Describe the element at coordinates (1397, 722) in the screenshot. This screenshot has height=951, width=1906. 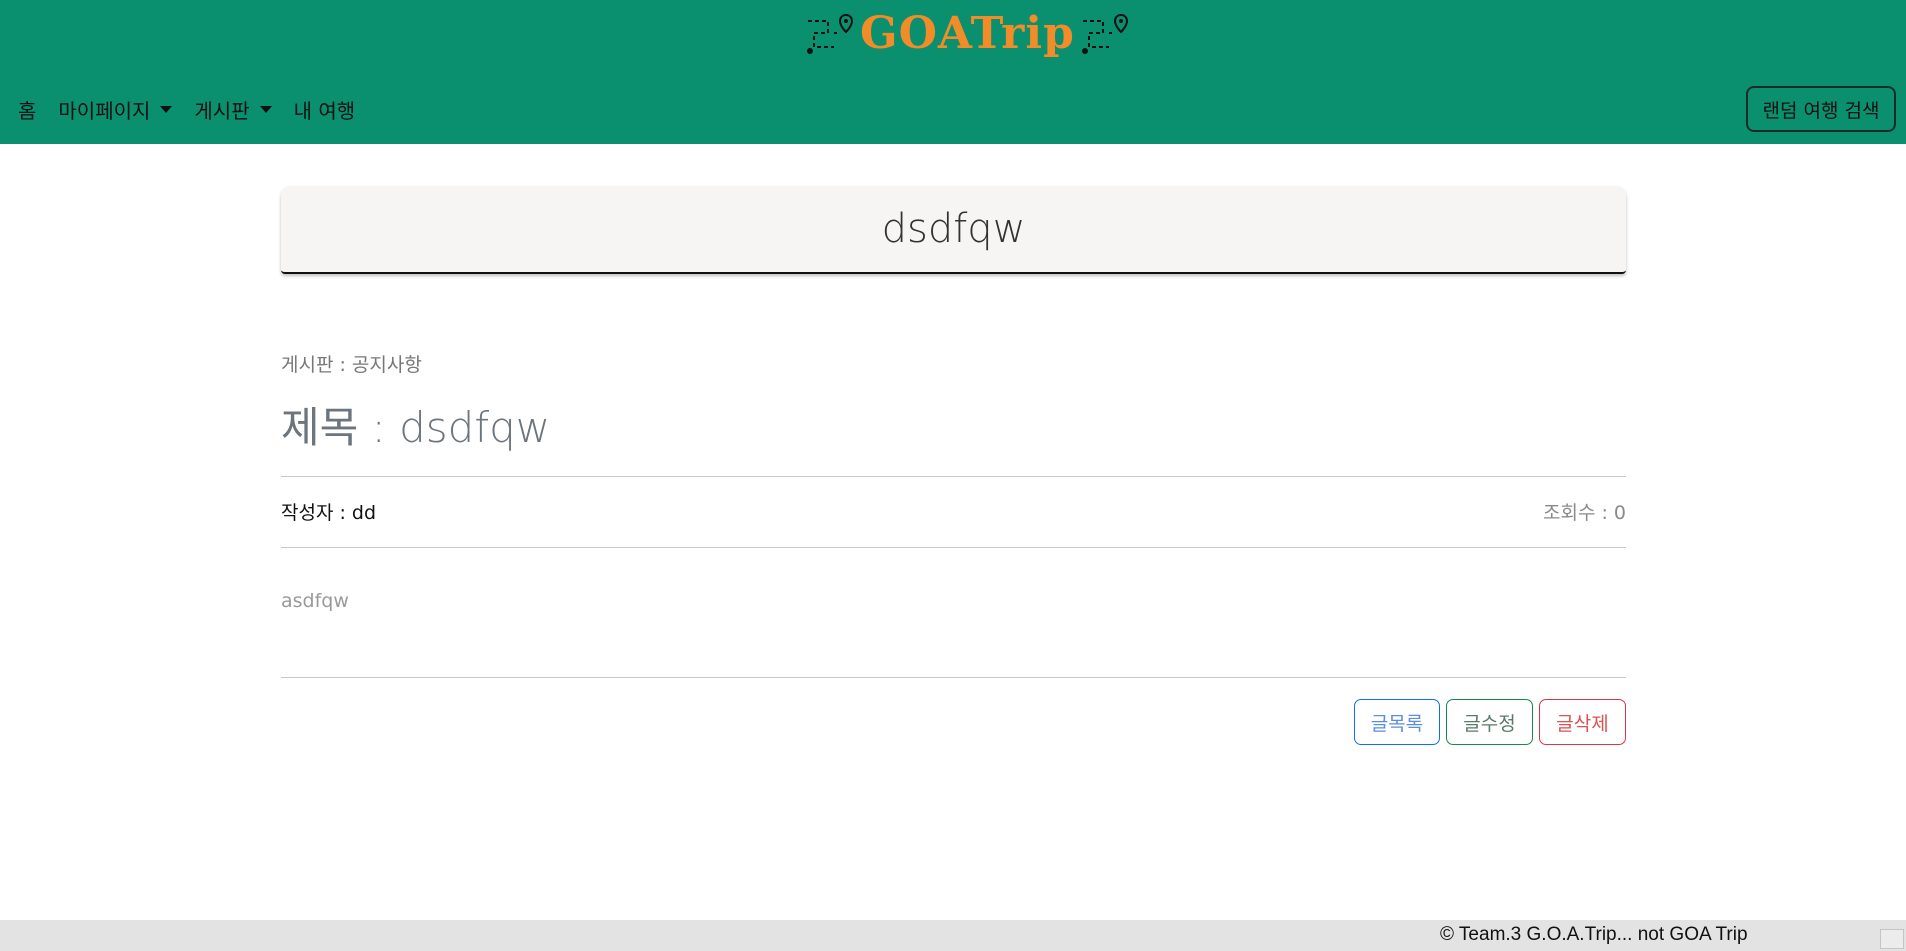
I see `list-button: 글목록` at that location.